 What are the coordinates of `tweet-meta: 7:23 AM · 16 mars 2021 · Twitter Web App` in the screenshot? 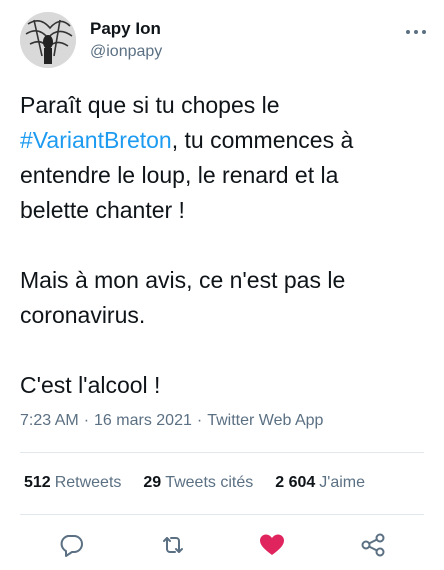 It's located at (171, 421).